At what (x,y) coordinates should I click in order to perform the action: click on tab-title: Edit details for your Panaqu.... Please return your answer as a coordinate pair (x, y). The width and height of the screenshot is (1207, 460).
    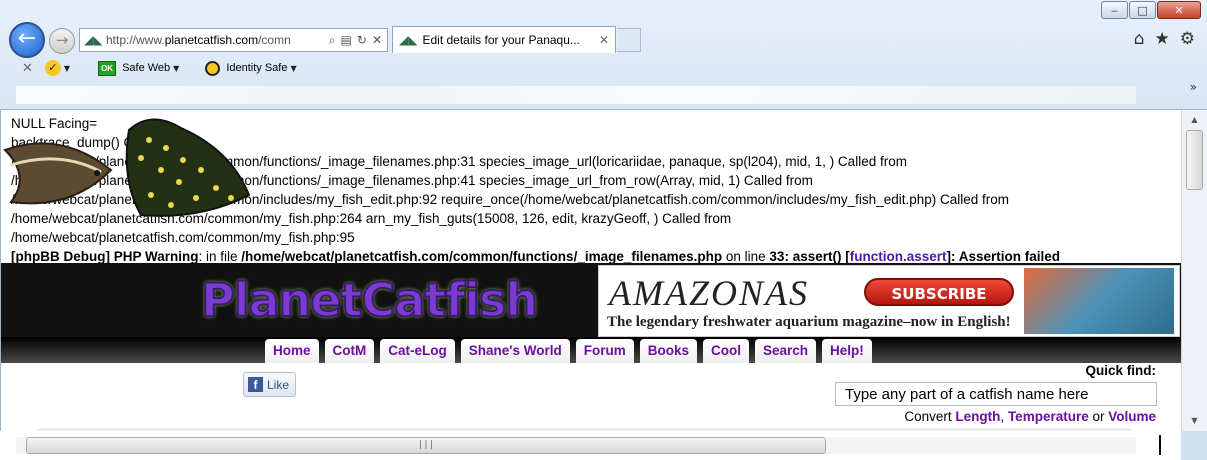
    Looking at the image, I should click on (501, 40).